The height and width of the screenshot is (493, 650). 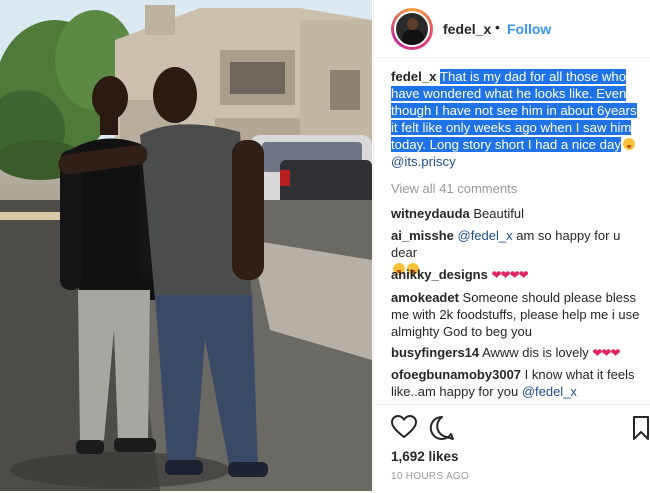 I want to click on comment-username: witneydauda, so click(x=430, y=213).